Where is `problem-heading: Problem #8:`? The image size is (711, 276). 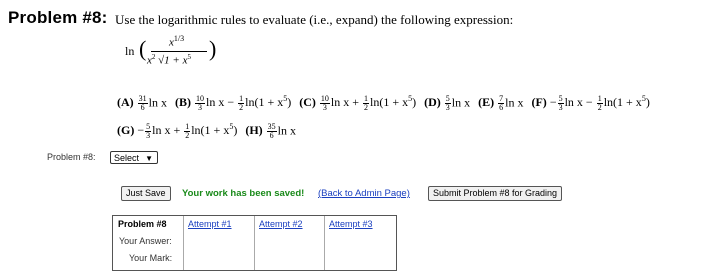 problem-heading: Problem #8: is located at coordinates (58, 17).